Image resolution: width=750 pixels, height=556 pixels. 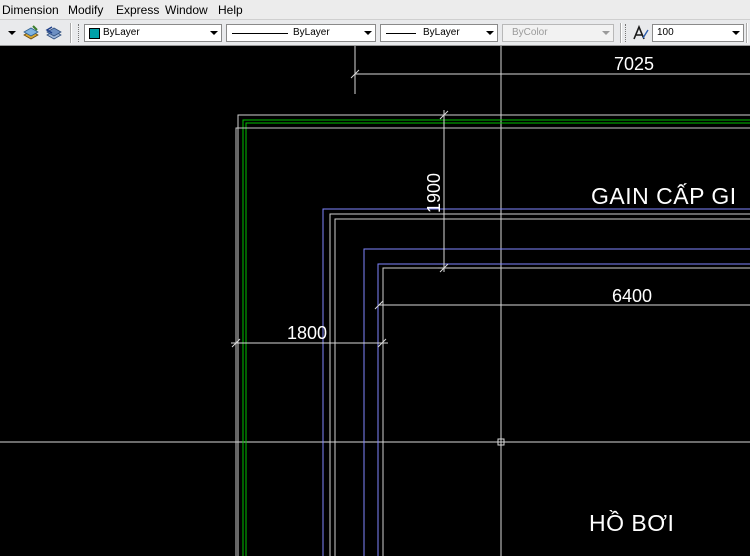 I want to click on annotation-scale-value: 100, so click(x=665, y=32).